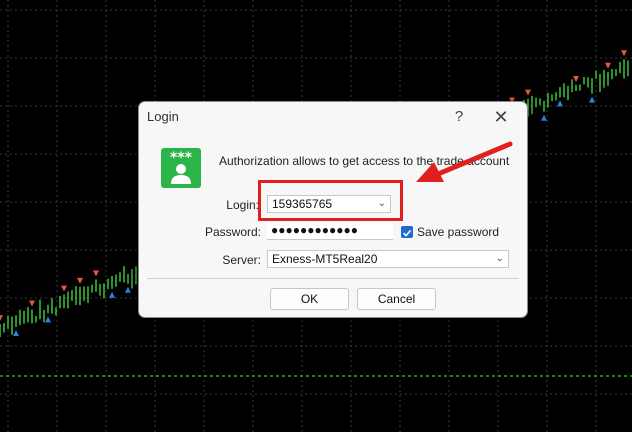 The width and height of the screenshot is (632, 432). What do you see at coordinates (396, 299) in the screenshot?
I see `cancel-button: Cancel` at bounding box center [396, 299].